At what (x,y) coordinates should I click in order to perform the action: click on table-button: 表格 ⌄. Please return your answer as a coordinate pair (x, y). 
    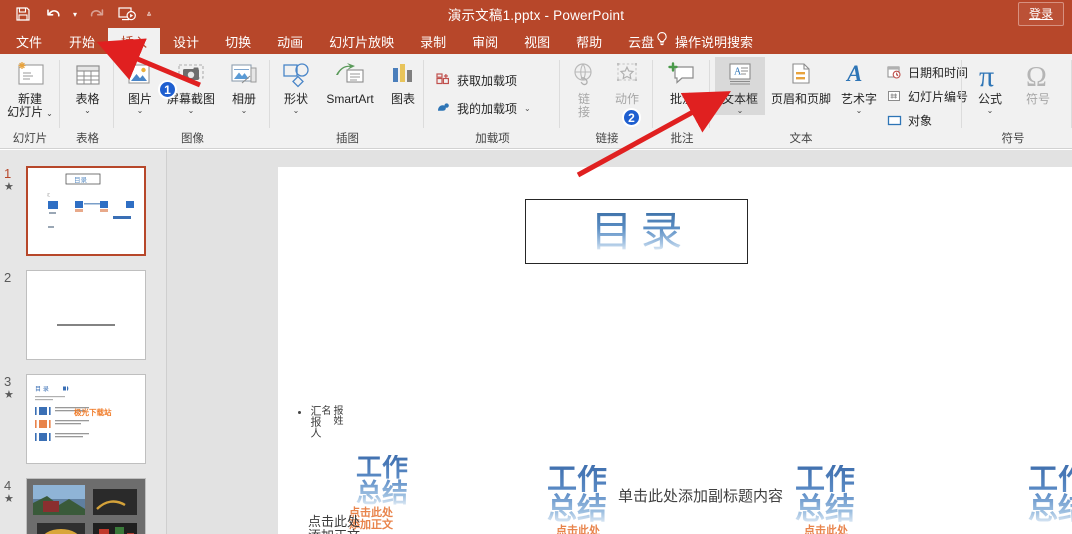
    Looking at the image, I should click on (87, 86).